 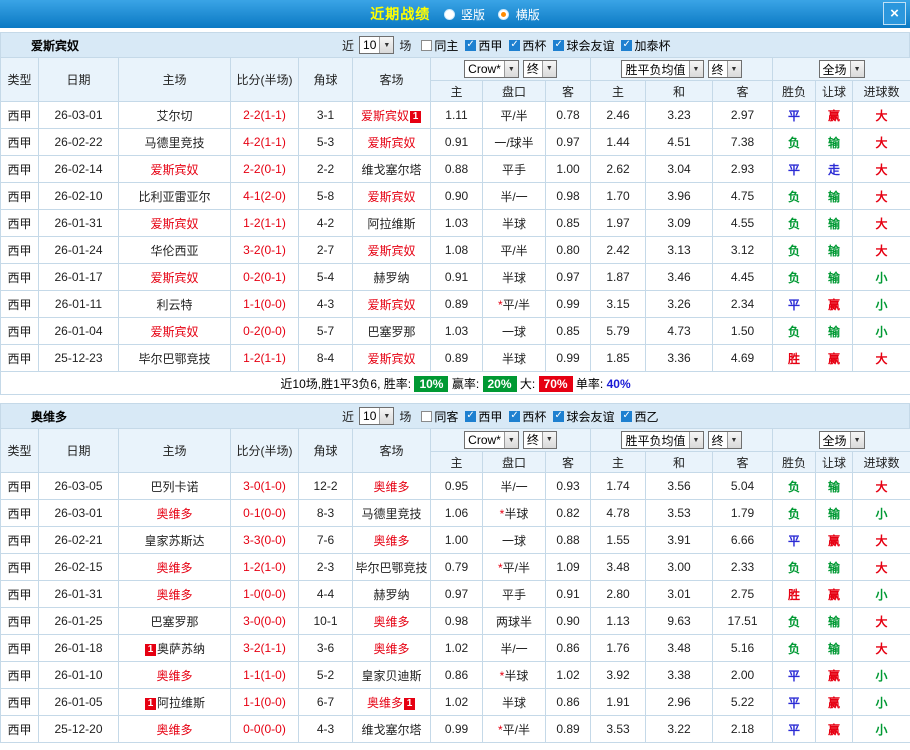 What do you see at coordinates (449, 14) in the screenshot?
I see `radio-vertical-layout-icon` at bounding box center [449, 14].